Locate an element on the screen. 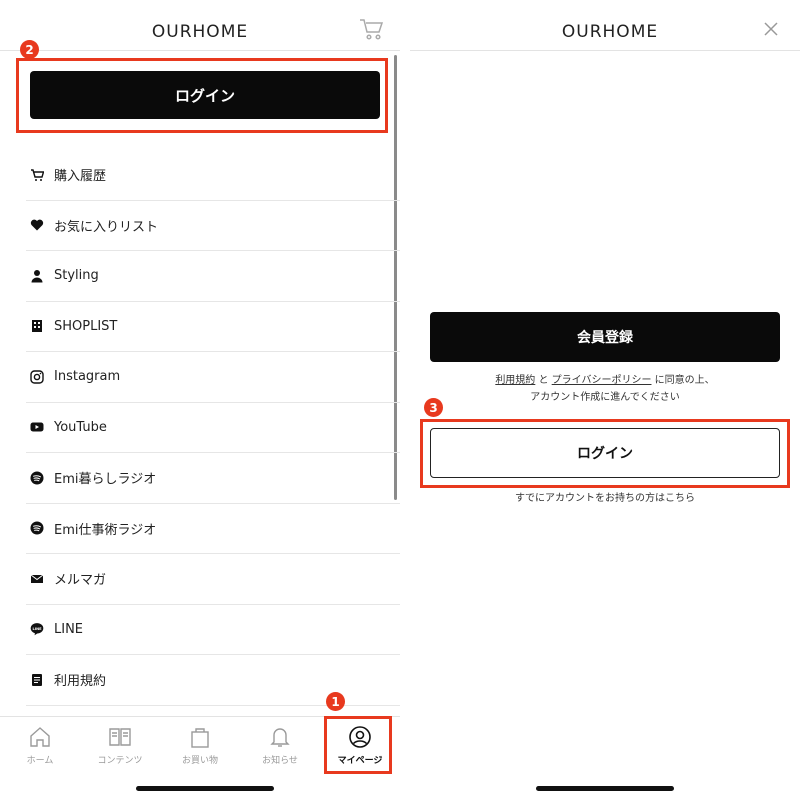 The image size is (810, 799). menu-item-label: LINE is located at coordinates (69, 629).